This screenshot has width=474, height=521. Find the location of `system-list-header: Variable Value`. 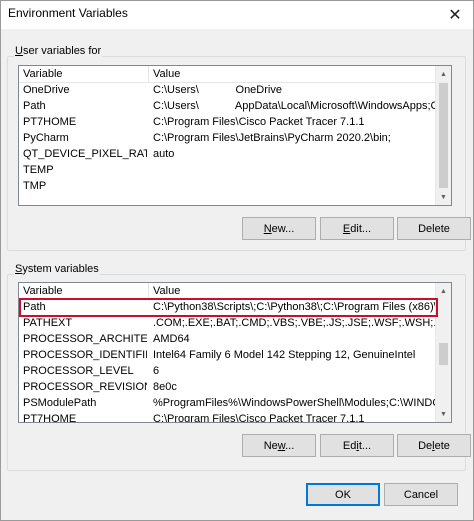

system-list-header: Variable Value is located at coordinates (228, 291).